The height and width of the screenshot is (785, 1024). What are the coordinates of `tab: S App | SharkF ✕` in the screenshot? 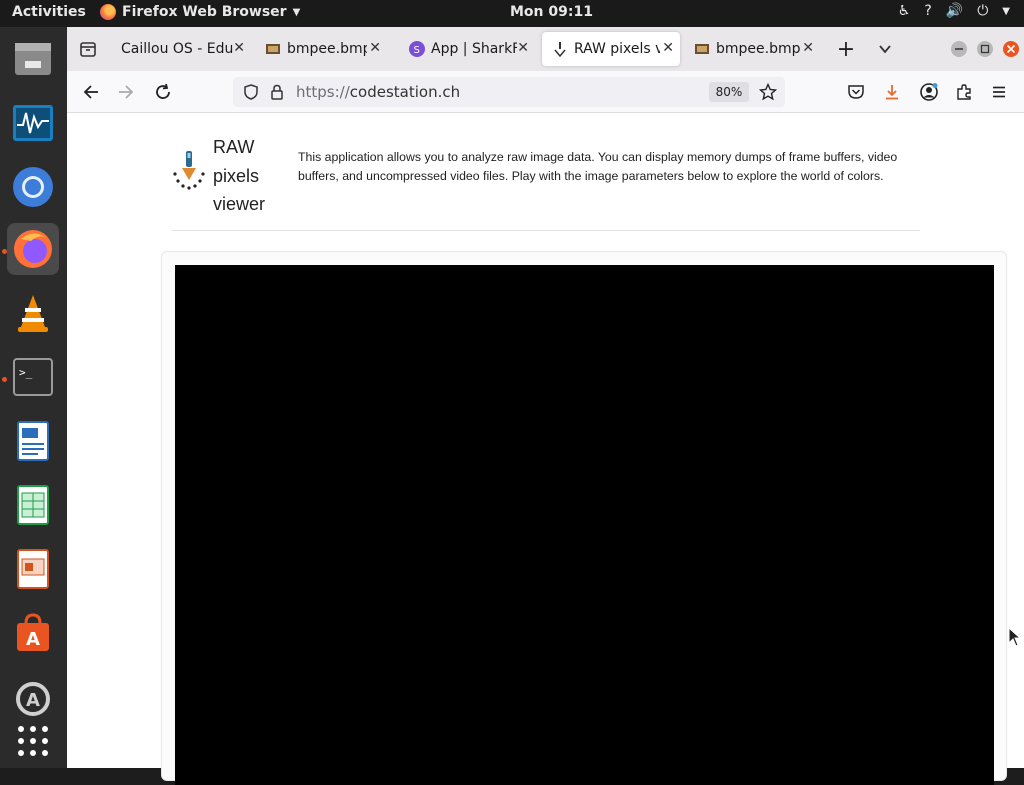 It's located at (467, 49).